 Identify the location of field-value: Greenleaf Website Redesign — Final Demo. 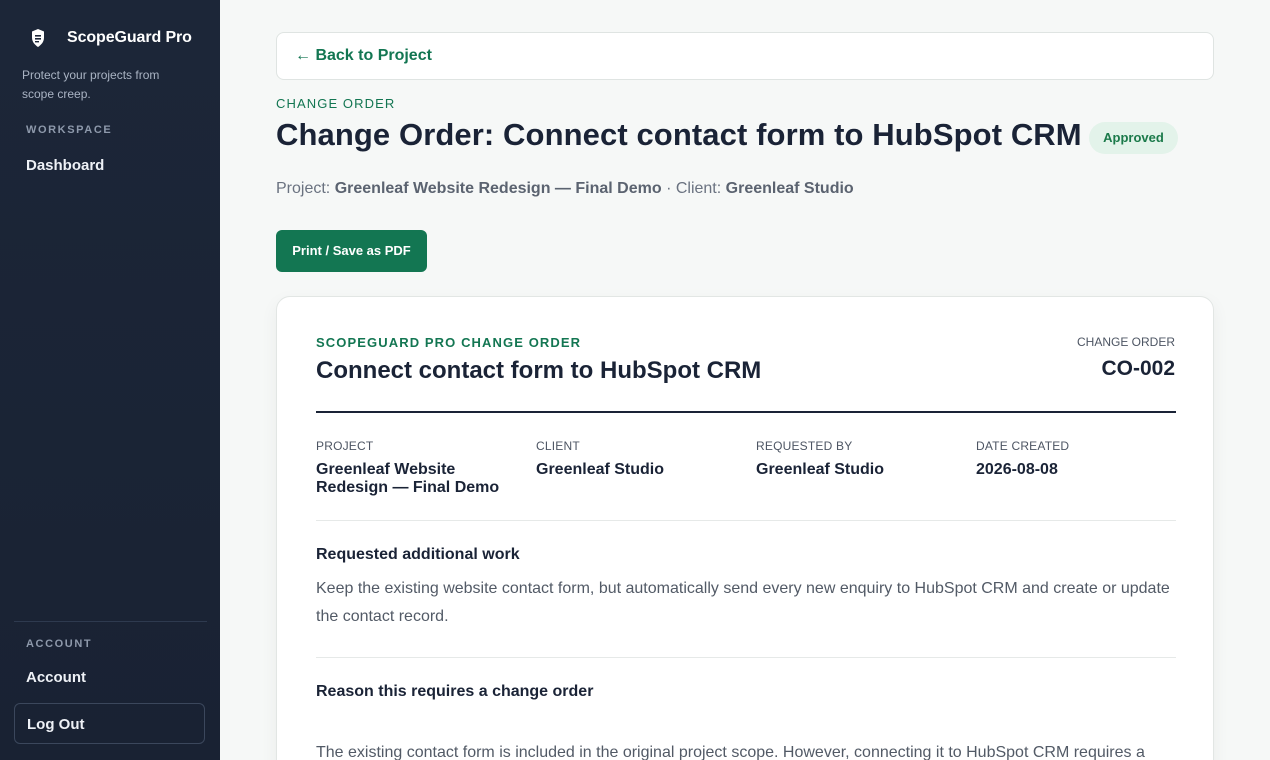
(408, 478).